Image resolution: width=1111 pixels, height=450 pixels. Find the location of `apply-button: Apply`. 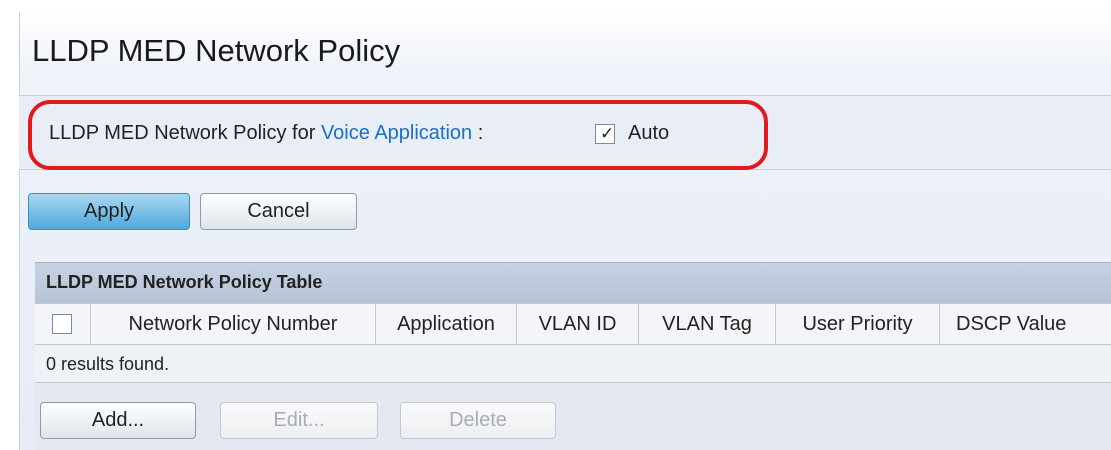

apply-button: Apply is located at coordinates (109, 211).